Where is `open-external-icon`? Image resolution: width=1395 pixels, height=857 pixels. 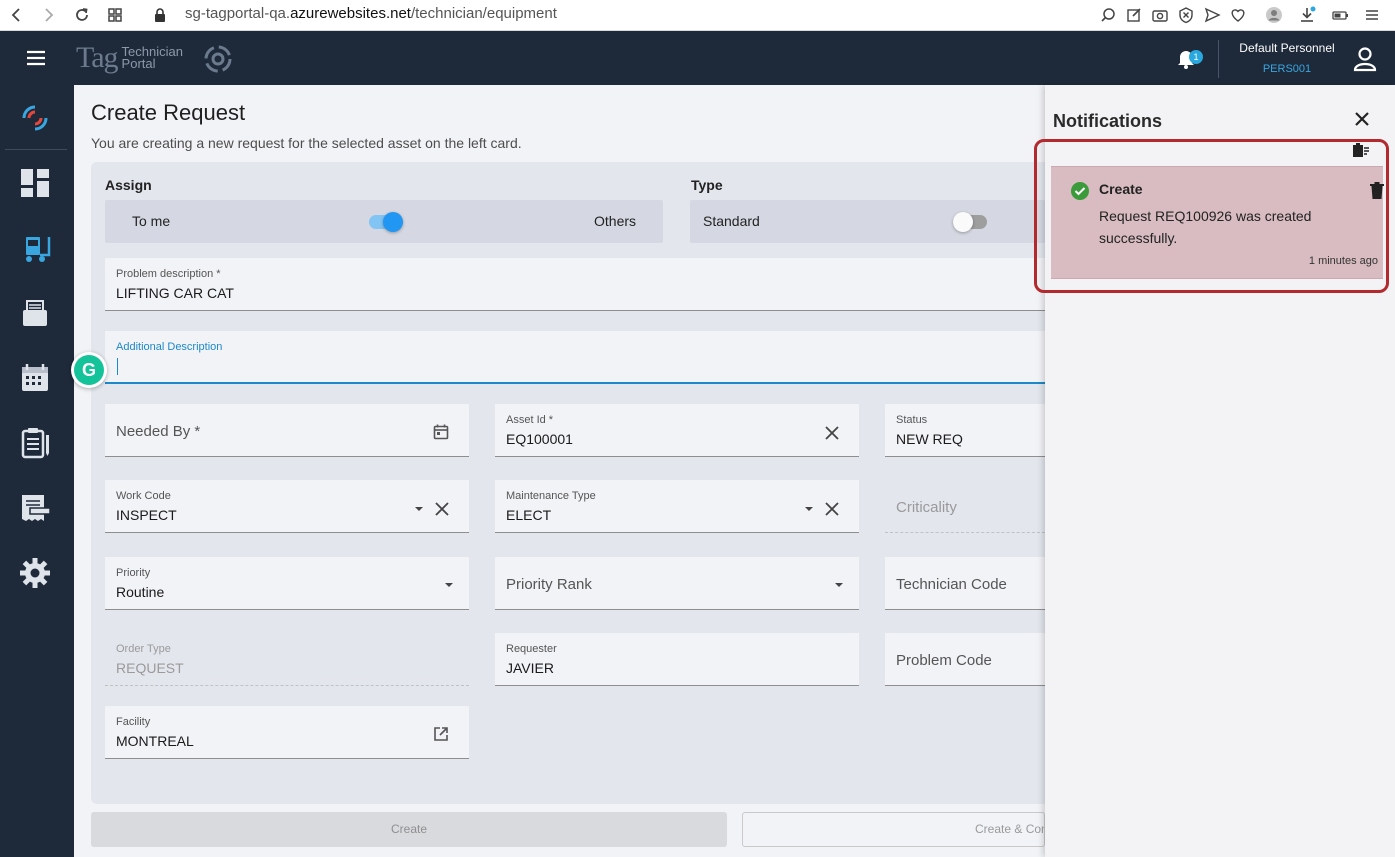
open-external-icon is located at coordinates (441, 734).